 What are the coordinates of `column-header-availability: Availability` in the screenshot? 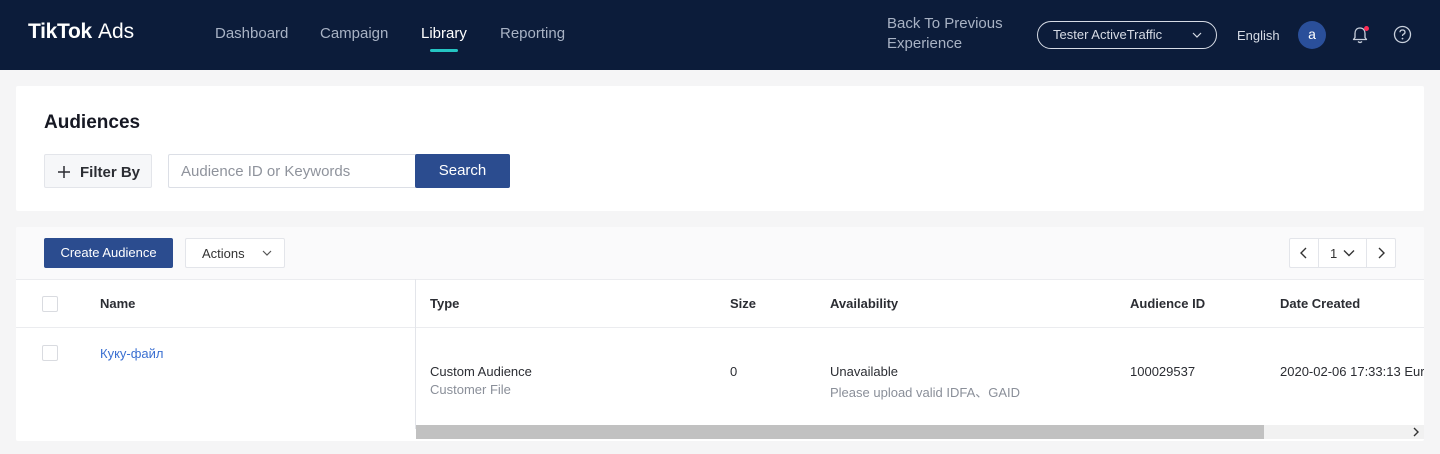 It's located at (864, 303).